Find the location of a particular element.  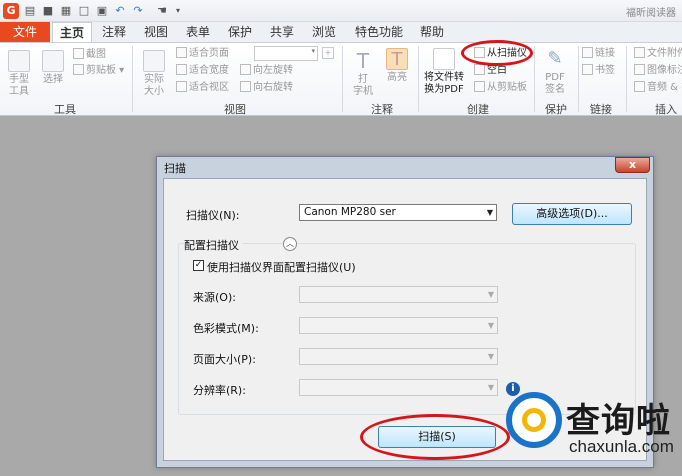

clipboard-label: 剪贴板 is located at coordinates (101, 70).